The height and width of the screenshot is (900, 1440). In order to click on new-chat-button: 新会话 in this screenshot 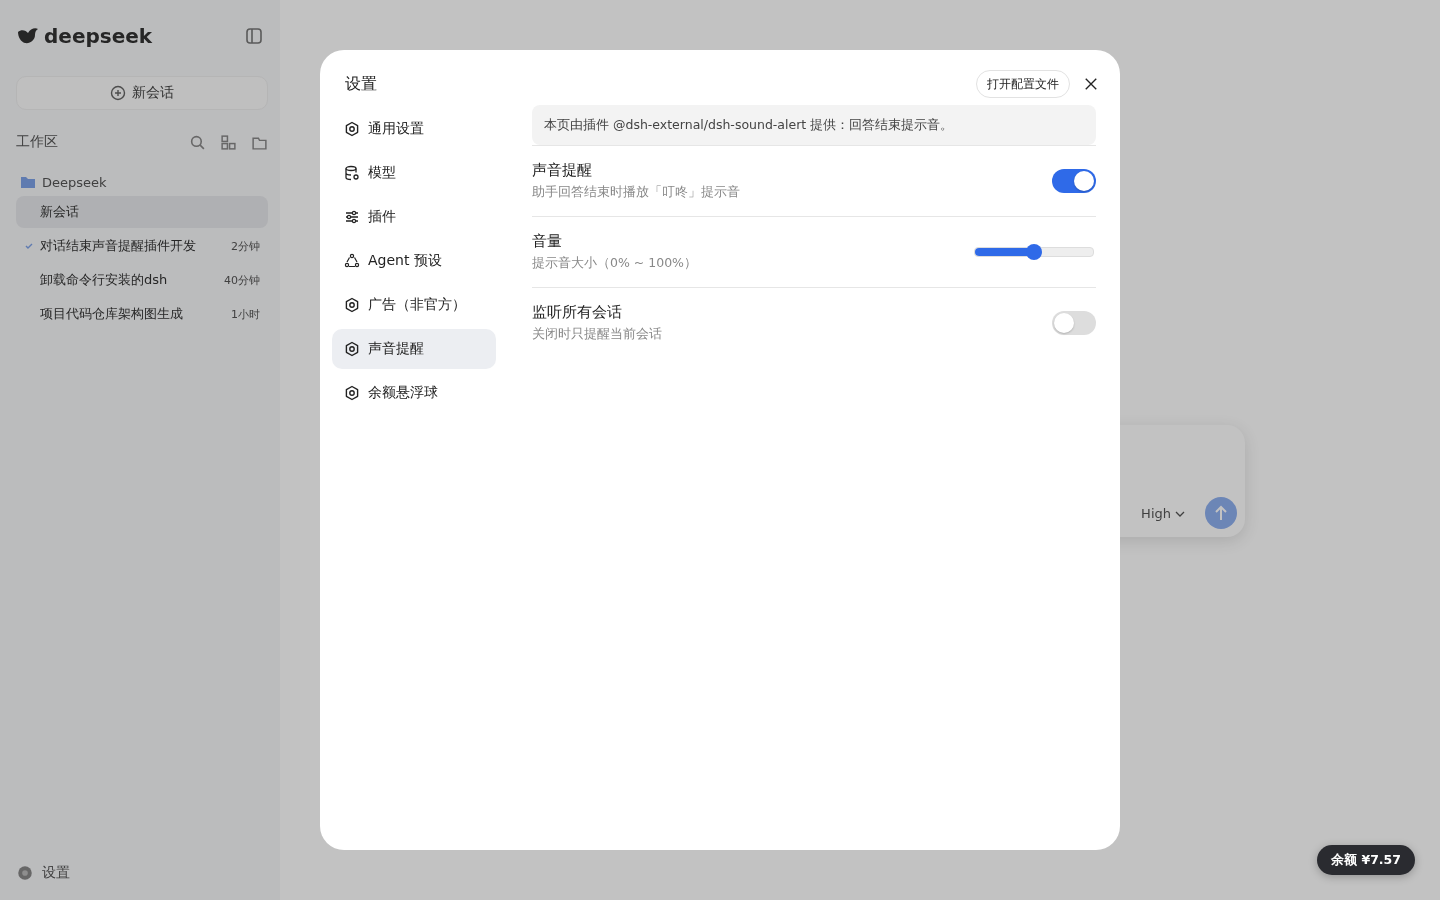, I will do `click(142, 93)`.